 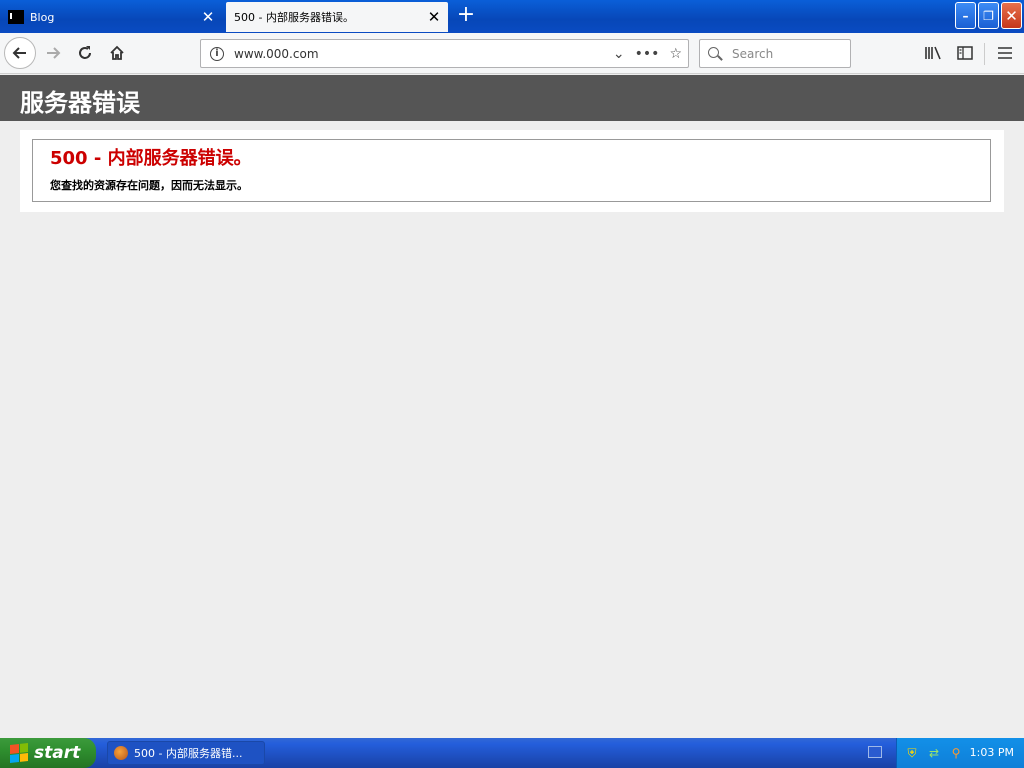 What do you see at coordinates (512, 98) in the screenshot?
I see `error-page-header: 服务器错误` at bounding box center [512, 98].